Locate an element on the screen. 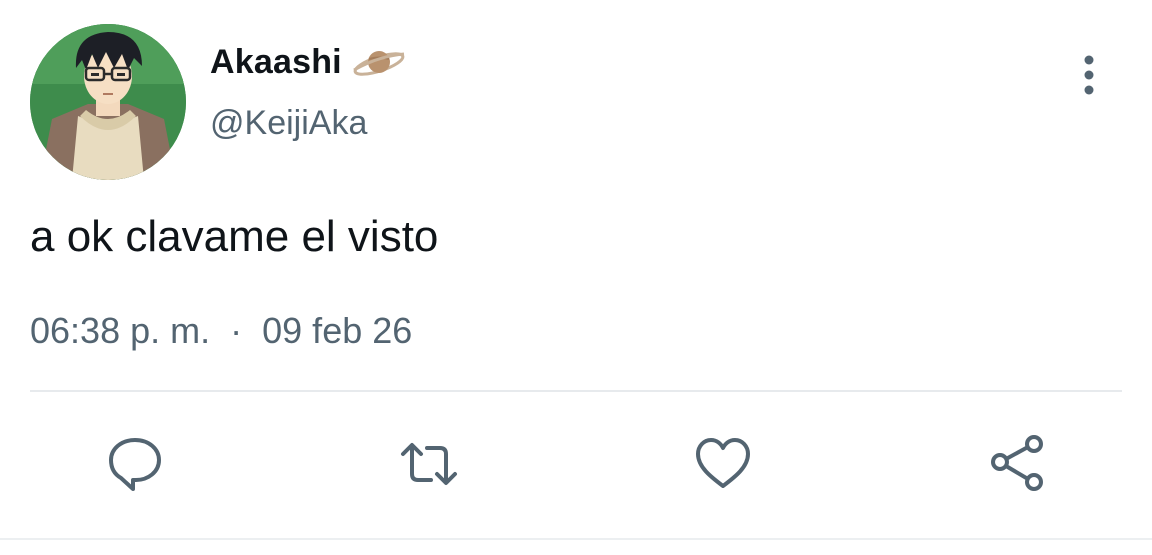 This screenshot has width=1152, height=555. retweet-button is located at coordinates (429, 464).